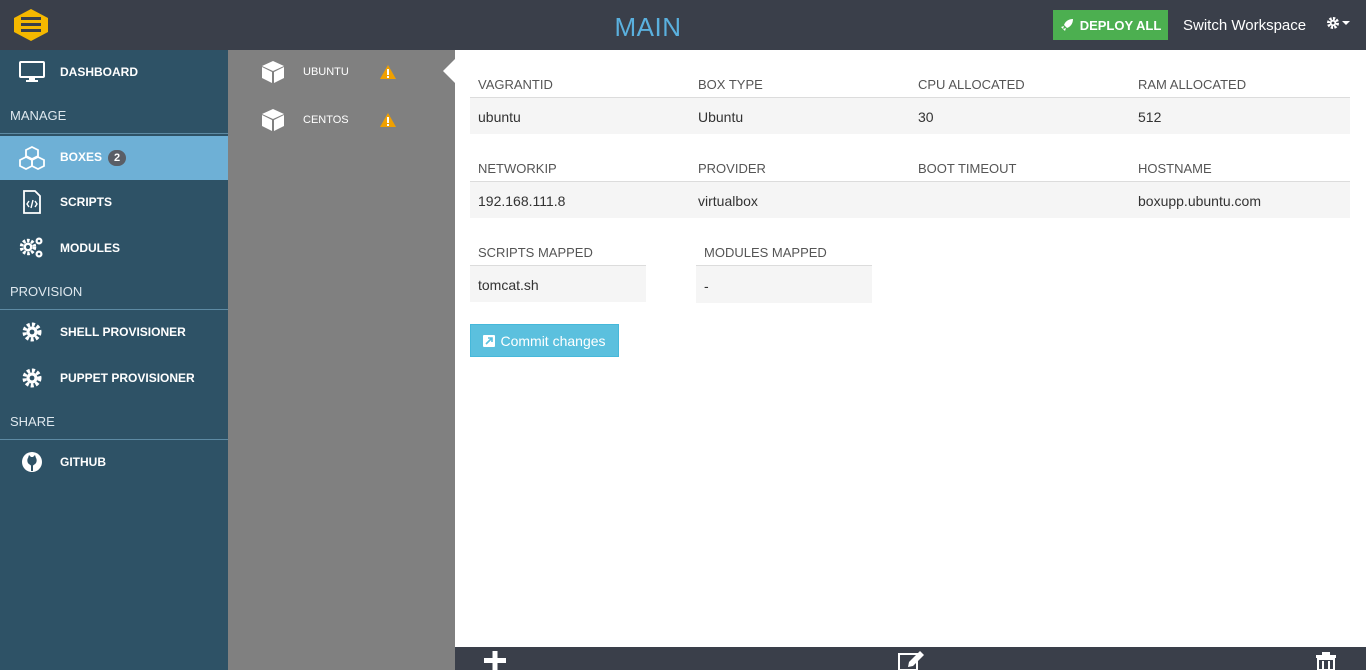 The height and width of the screenshot is (670, 1366). Describe the element at coordinates (114, 121) in the screenshot. I see `section-heading-manage: MANAGE` at that location.